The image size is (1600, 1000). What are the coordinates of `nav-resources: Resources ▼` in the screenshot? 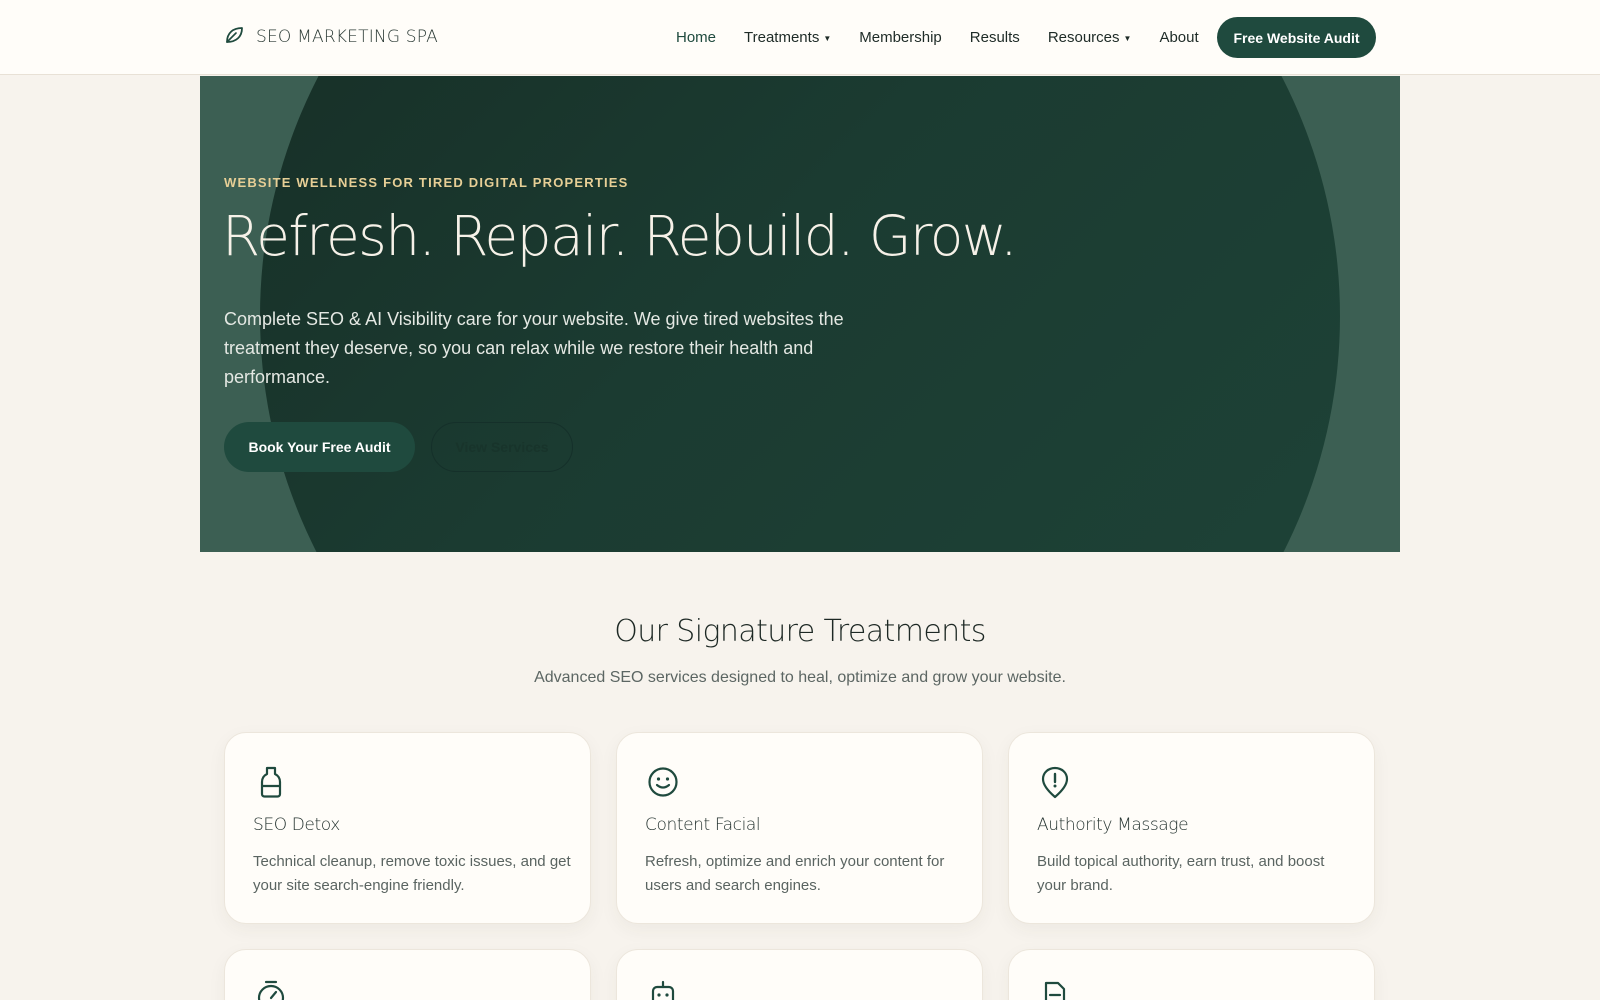 It's located at (1090, 37).